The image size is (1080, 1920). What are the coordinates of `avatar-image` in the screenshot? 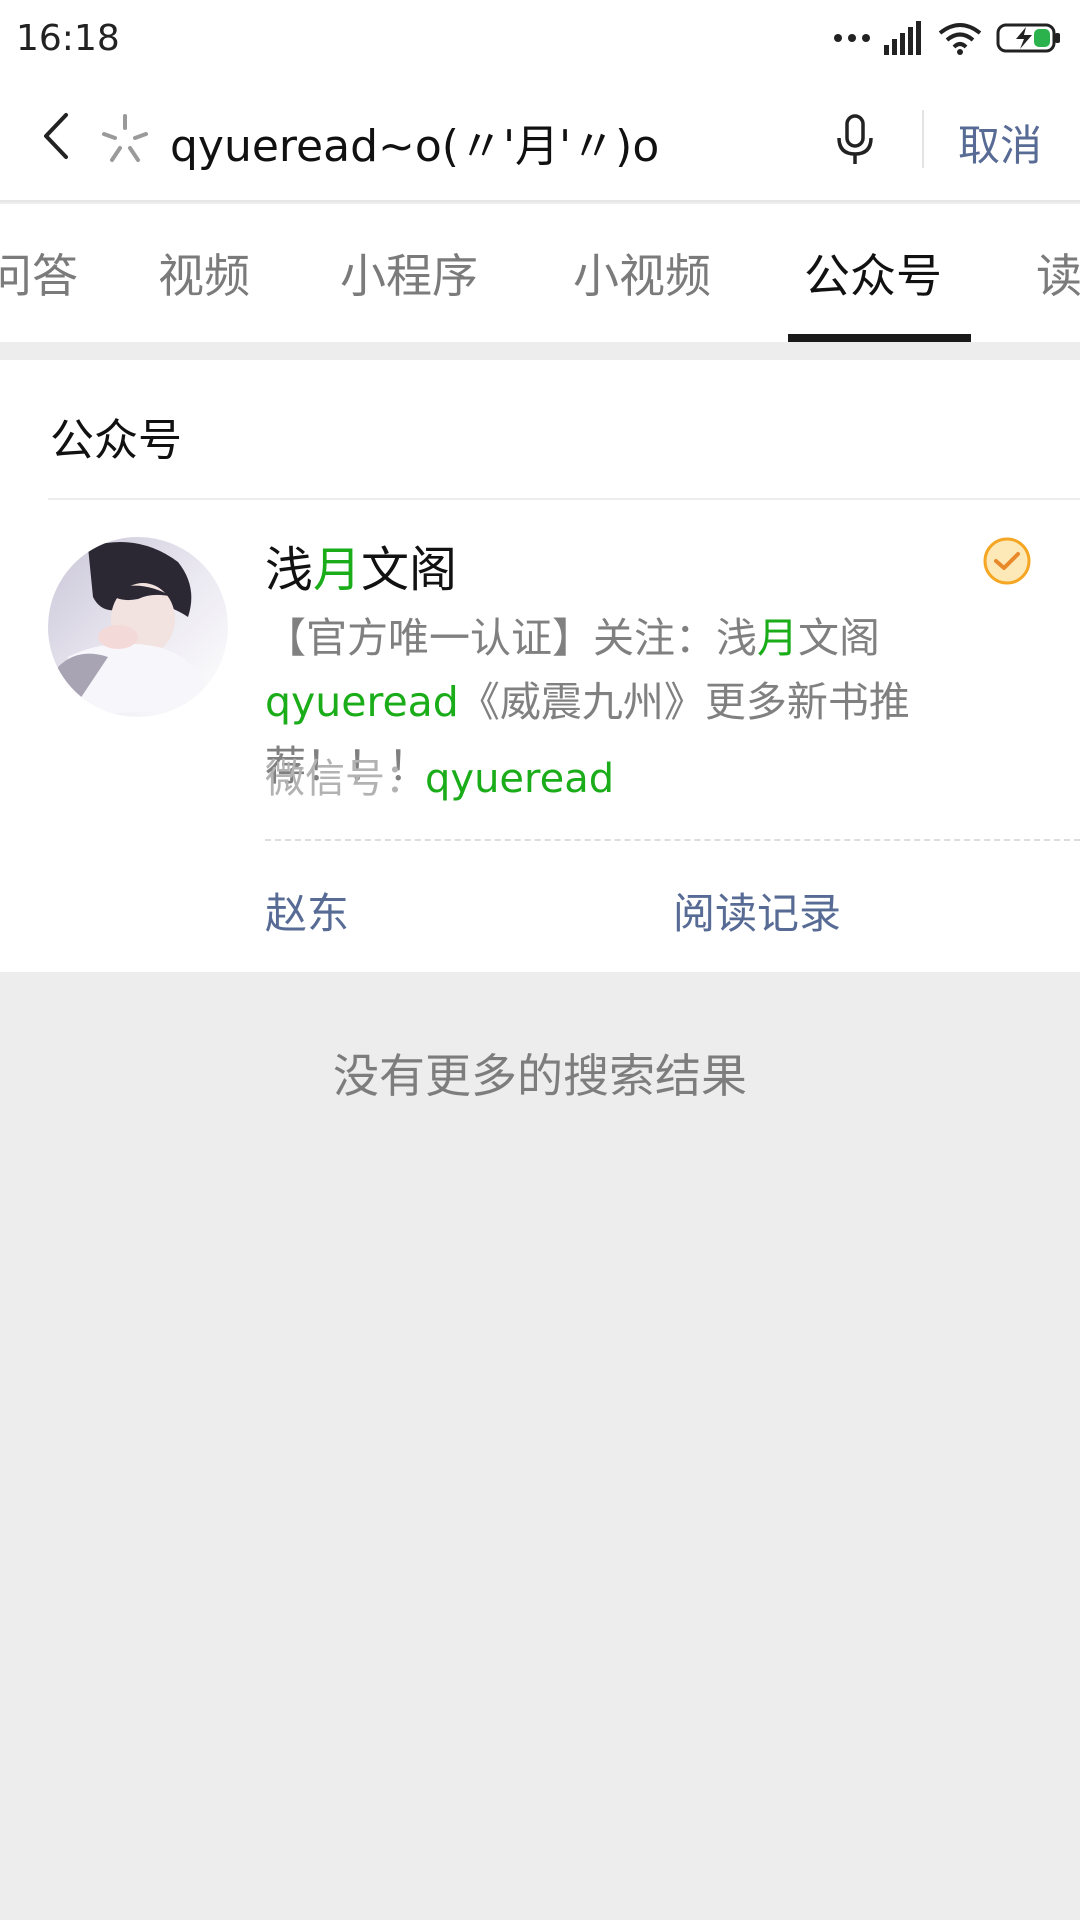 It's located at (138, 627).